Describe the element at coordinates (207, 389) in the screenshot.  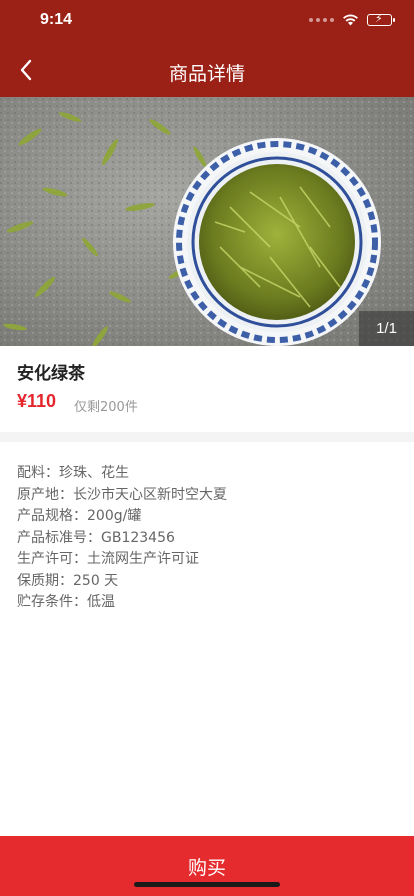
I see `product-info: 安化绿茶 ¥110 仅剩200件` at that location.